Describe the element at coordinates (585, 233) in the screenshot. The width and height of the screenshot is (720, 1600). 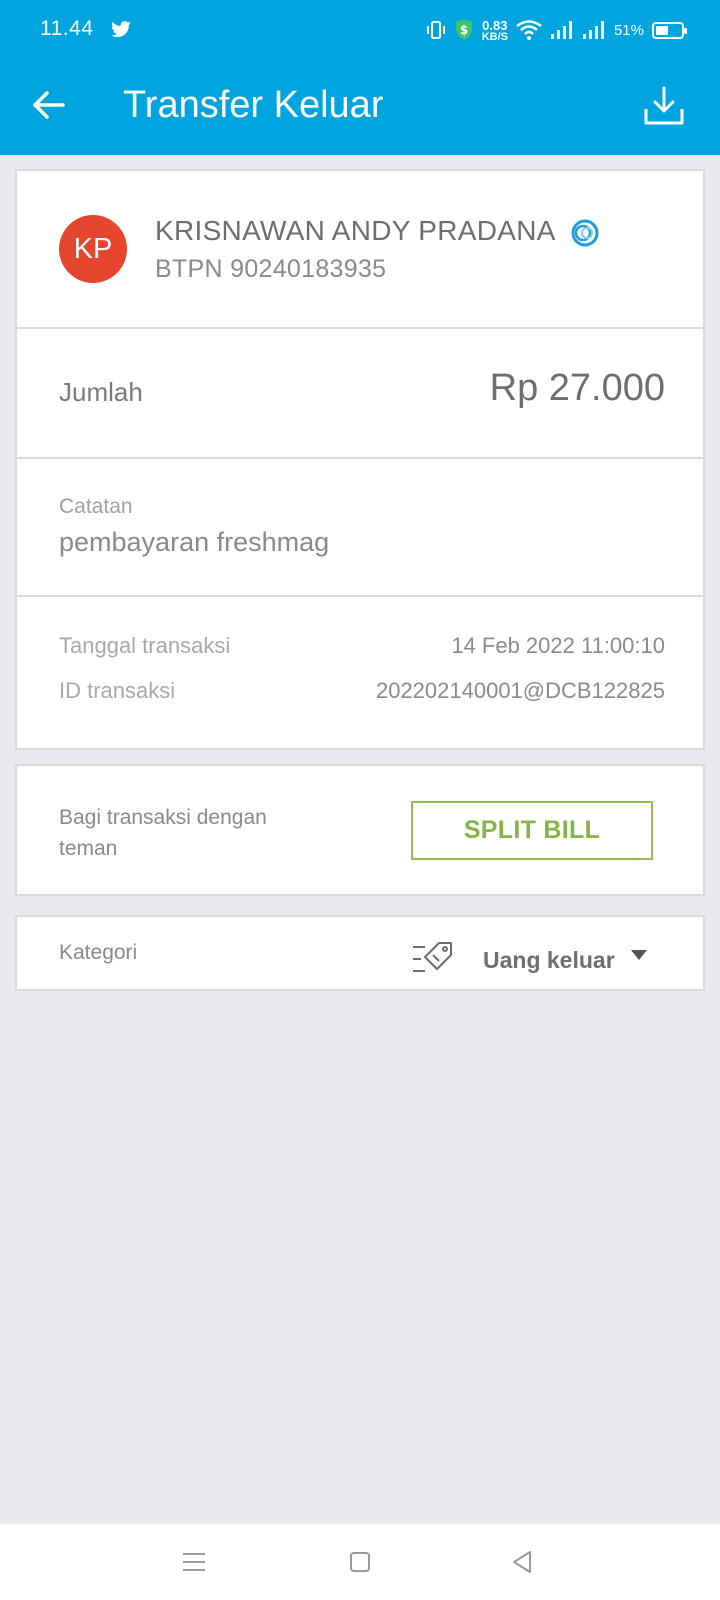
I see `bank-logo-icon` at that location.